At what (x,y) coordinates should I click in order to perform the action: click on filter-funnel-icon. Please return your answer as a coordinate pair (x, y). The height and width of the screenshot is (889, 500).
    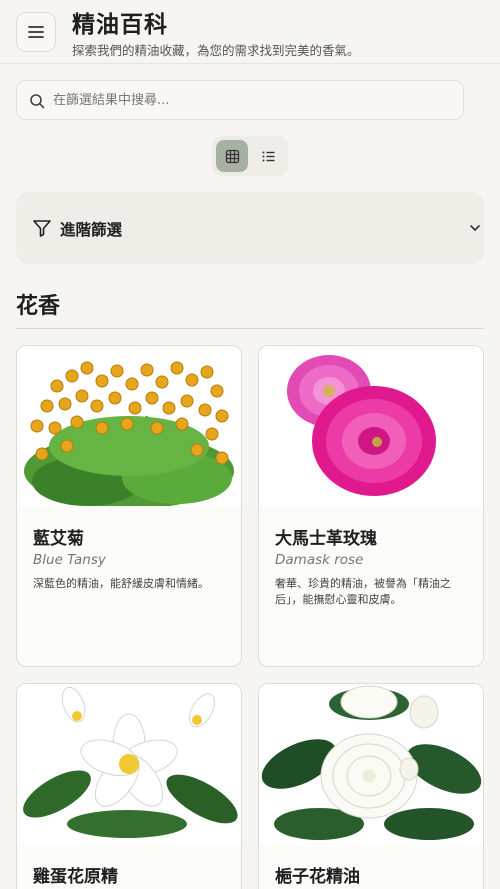
    Looking at the image, I should click on (42, 228).